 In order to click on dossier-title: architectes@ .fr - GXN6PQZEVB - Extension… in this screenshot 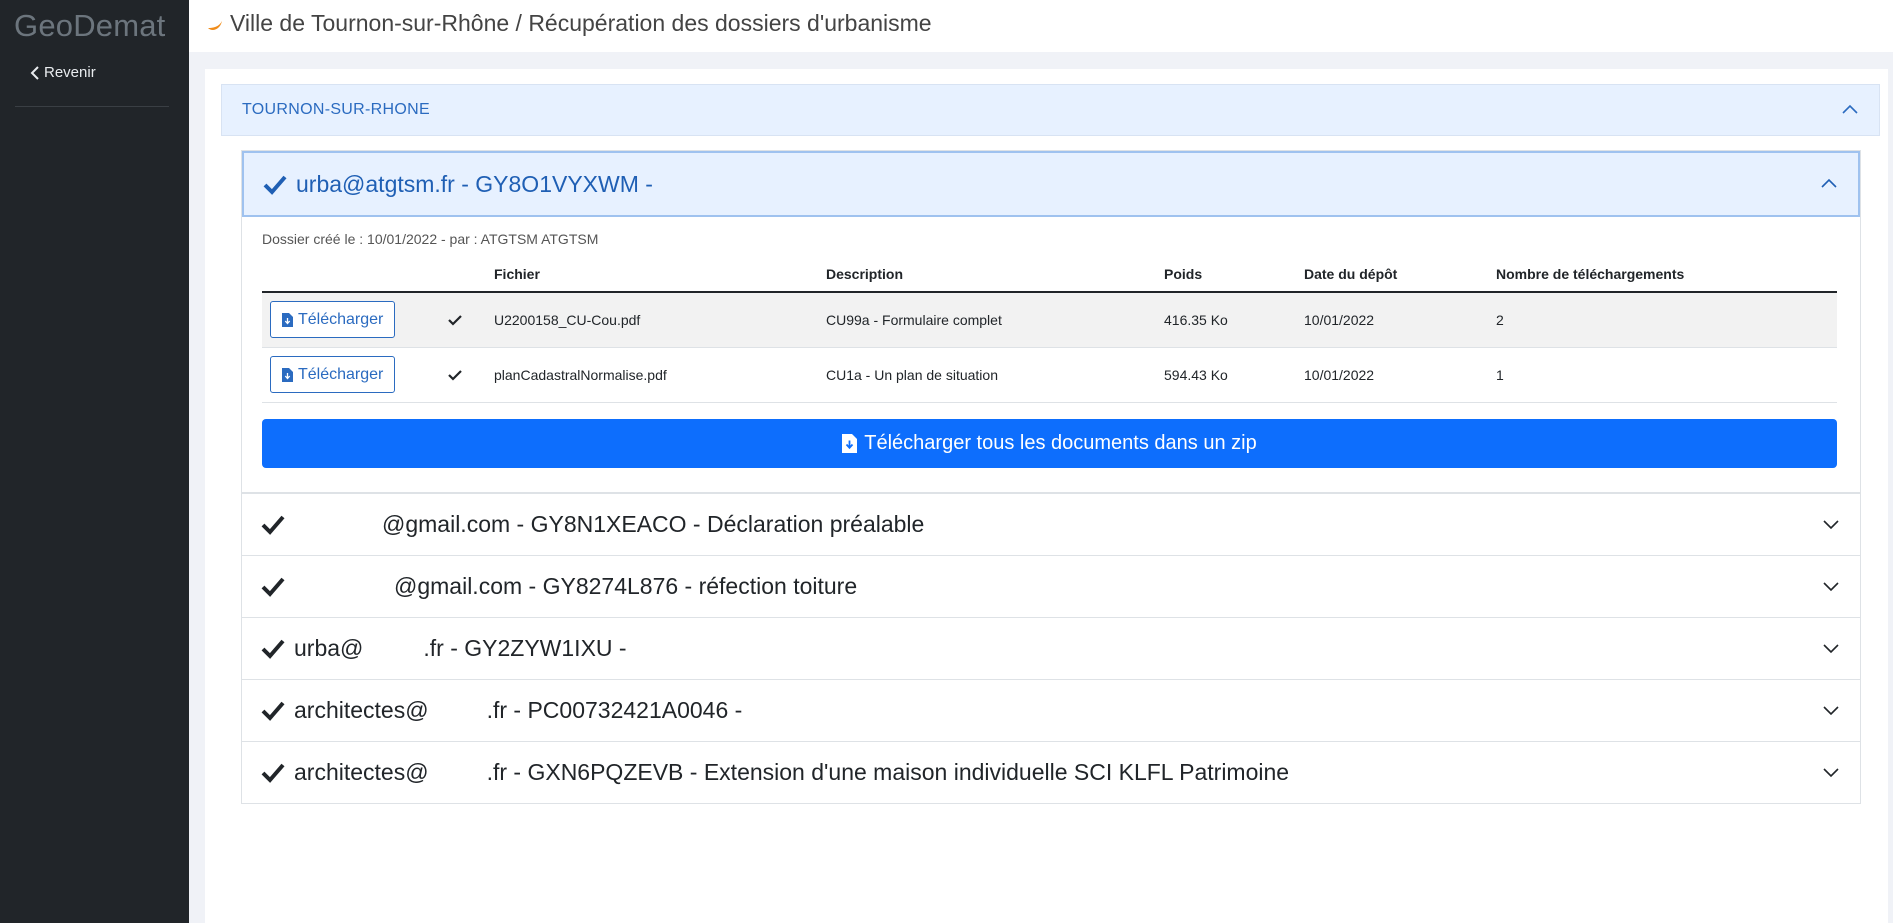, I will do `click(791, 772)`.